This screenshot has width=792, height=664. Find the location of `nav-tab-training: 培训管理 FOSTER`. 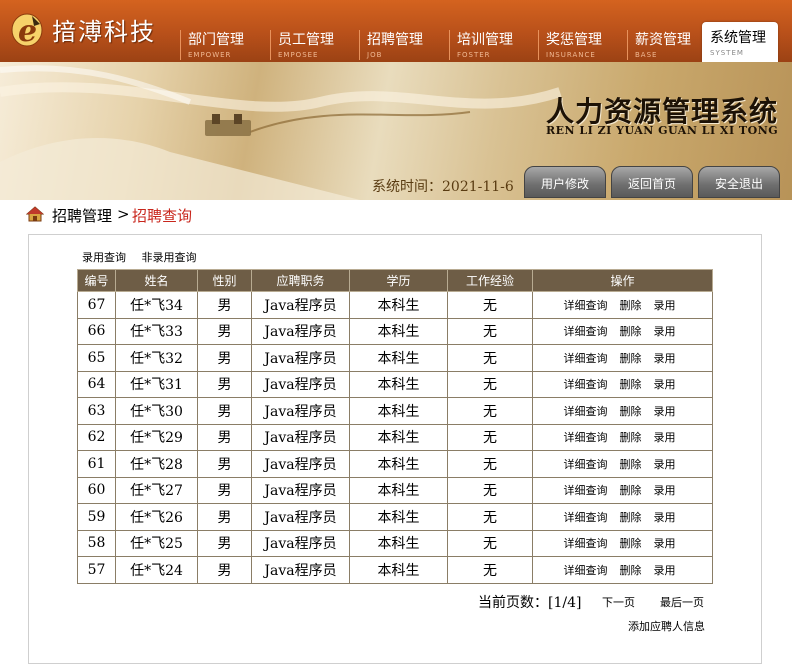

nav-tab-training: 培训管理 FOSTER is located at coordinates (492, 43).